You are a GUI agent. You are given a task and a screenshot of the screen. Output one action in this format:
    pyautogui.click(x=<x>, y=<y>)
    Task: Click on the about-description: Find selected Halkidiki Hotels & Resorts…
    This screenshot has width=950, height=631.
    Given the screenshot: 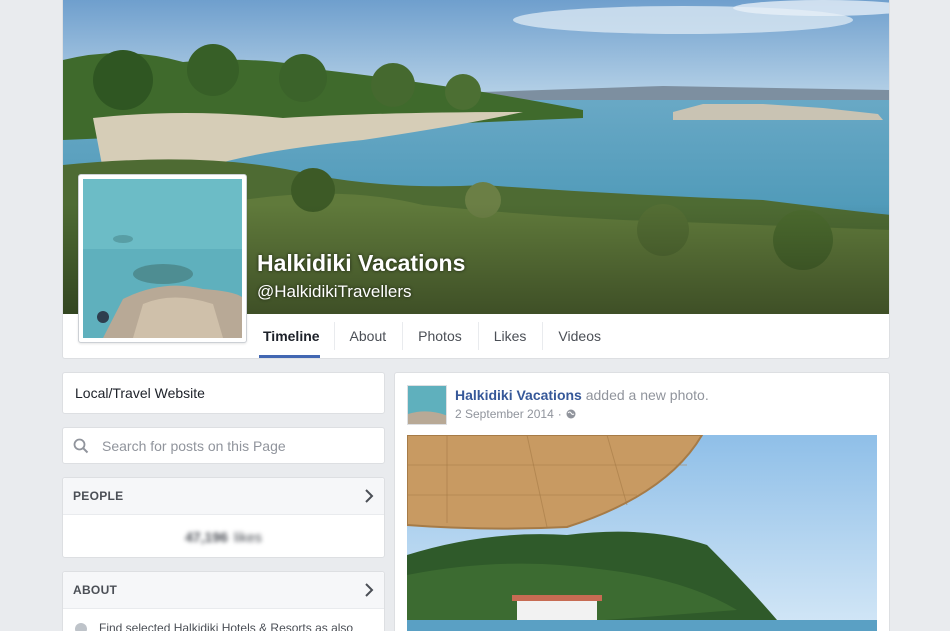 What is the action you would take?
    pyautogui.click(x=223, y=620)
    